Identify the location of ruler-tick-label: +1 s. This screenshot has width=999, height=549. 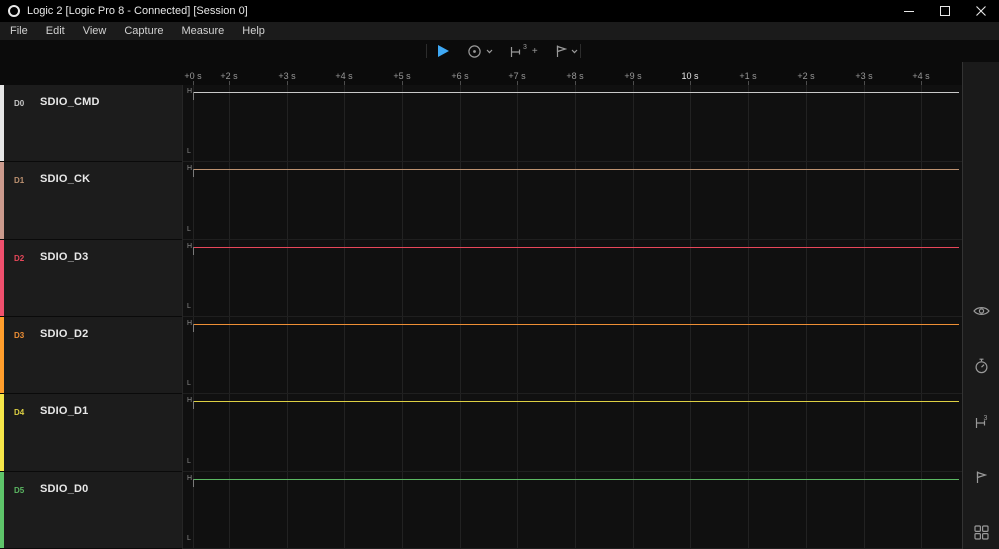
(748, 76).